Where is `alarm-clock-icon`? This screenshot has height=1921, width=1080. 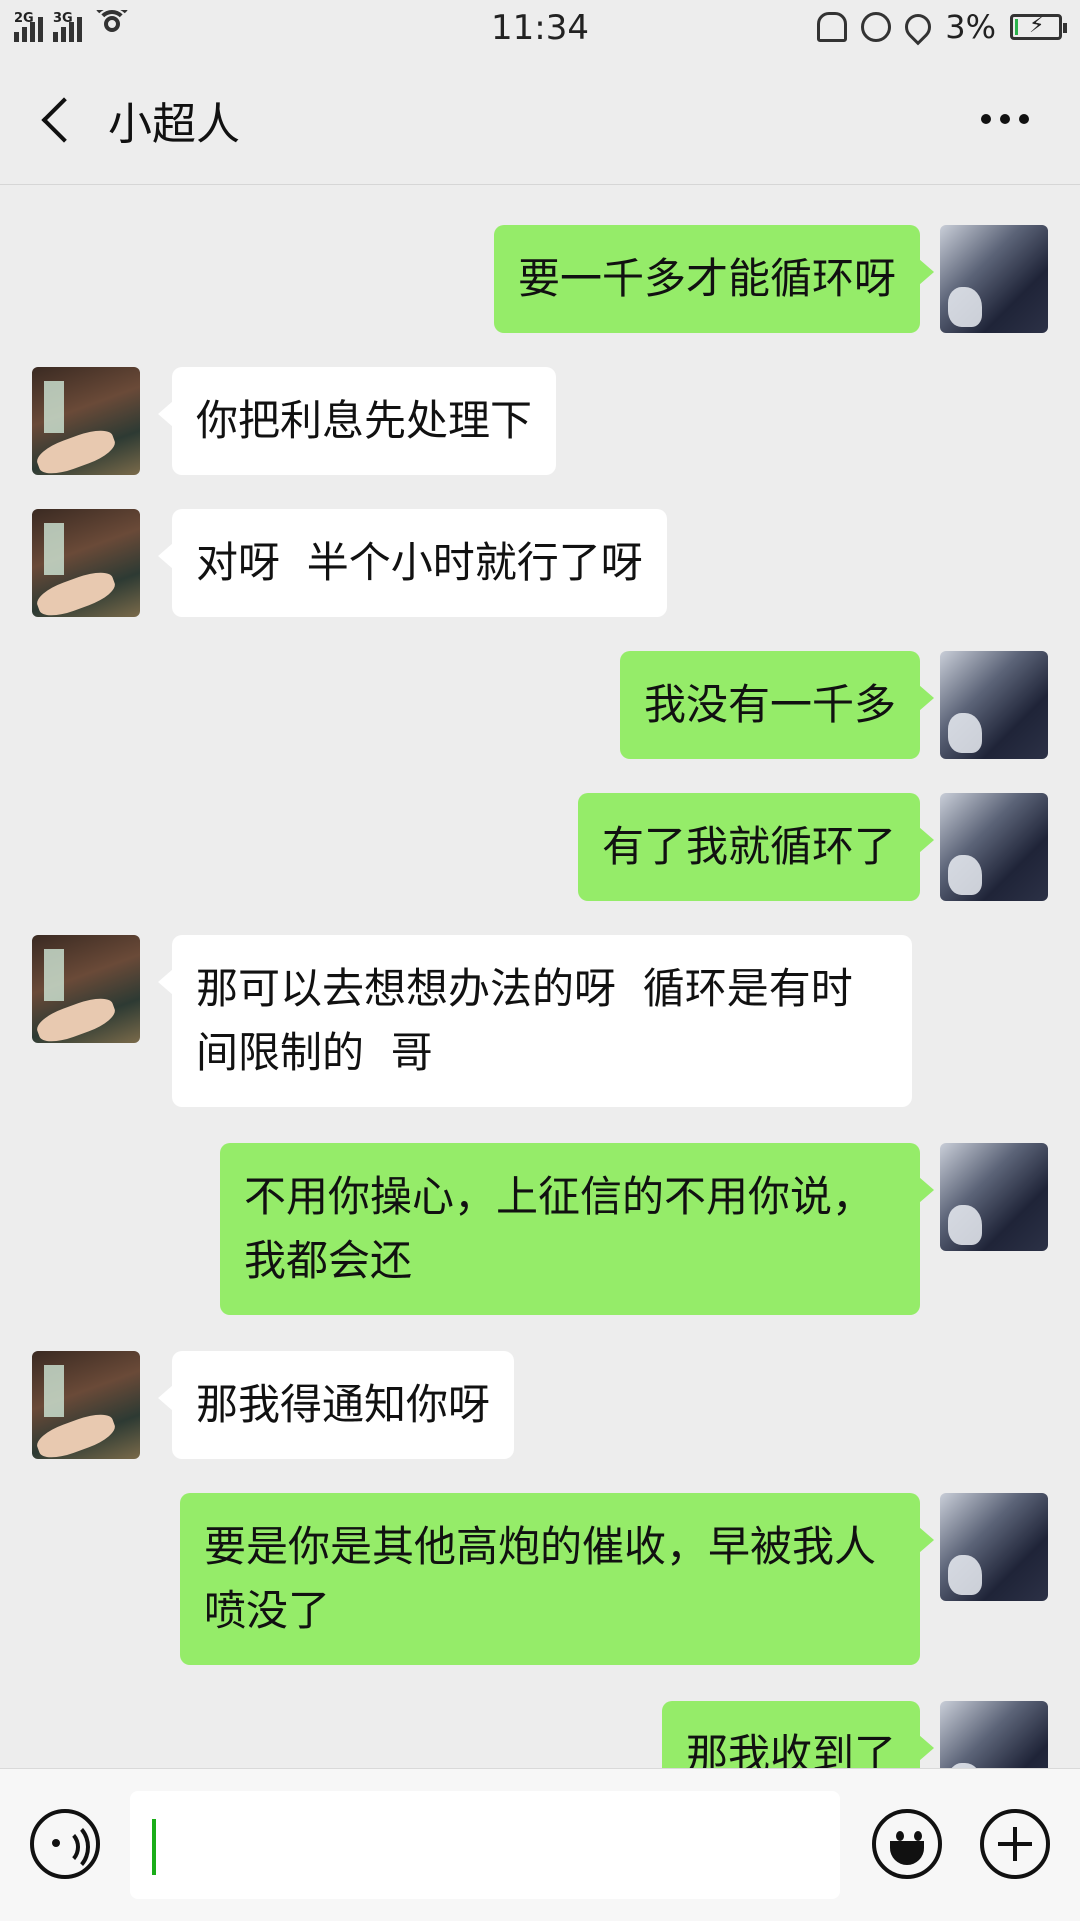 alarm-clock-icon is located at coordinates (876, 27).